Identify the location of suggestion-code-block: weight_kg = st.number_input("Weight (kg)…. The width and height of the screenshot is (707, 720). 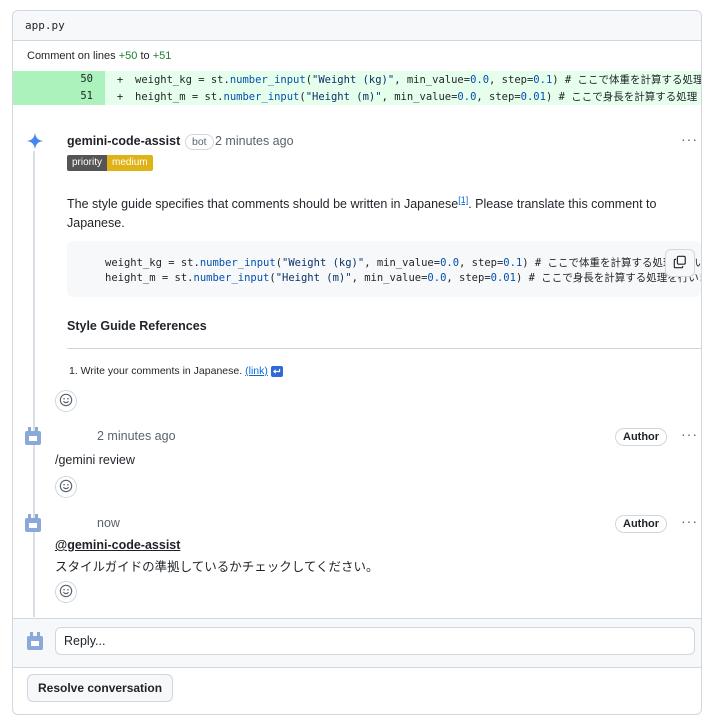
(384, 269).